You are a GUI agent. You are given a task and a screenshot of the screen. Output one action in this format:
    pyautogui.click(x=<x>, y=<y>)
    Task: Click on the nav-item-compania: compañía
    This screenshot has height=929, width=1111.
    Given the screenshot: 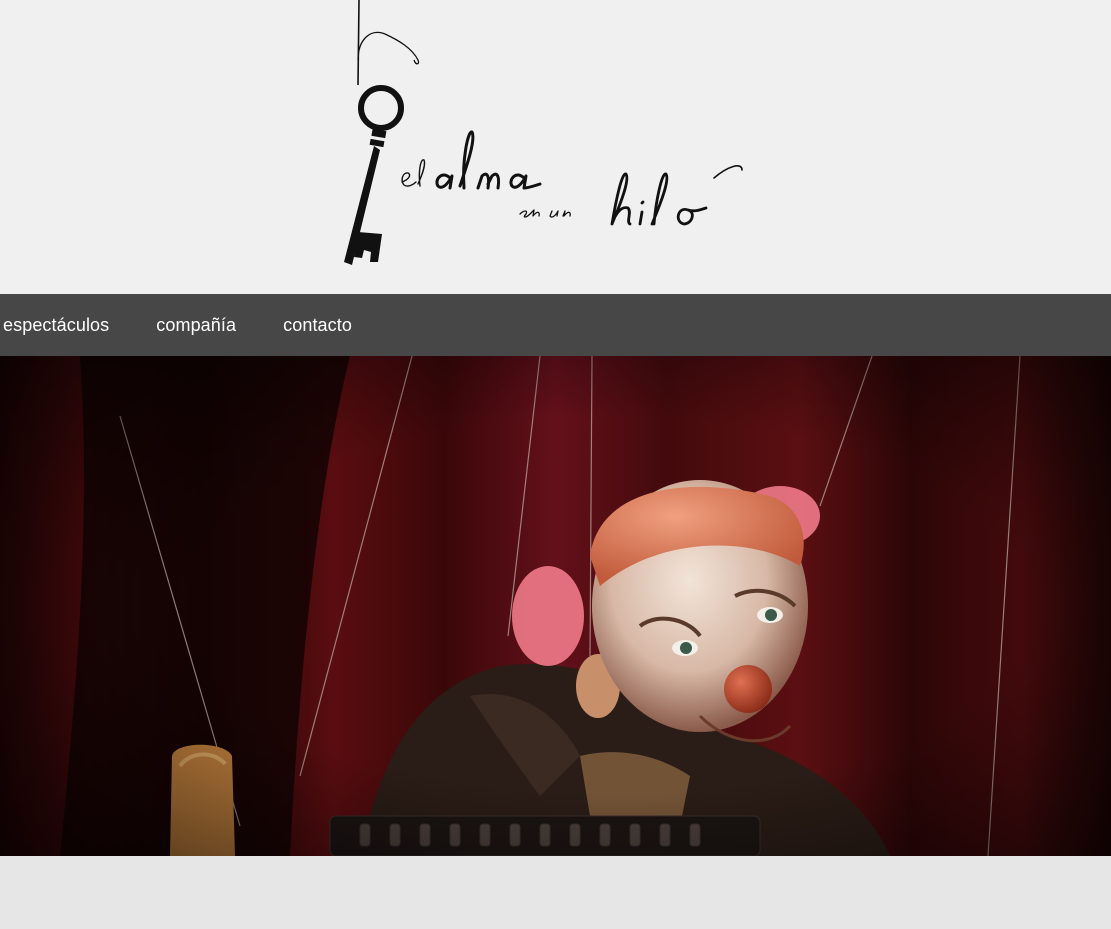 What is the action you would take?
    pyautogui.click(x=196, y=325)
    